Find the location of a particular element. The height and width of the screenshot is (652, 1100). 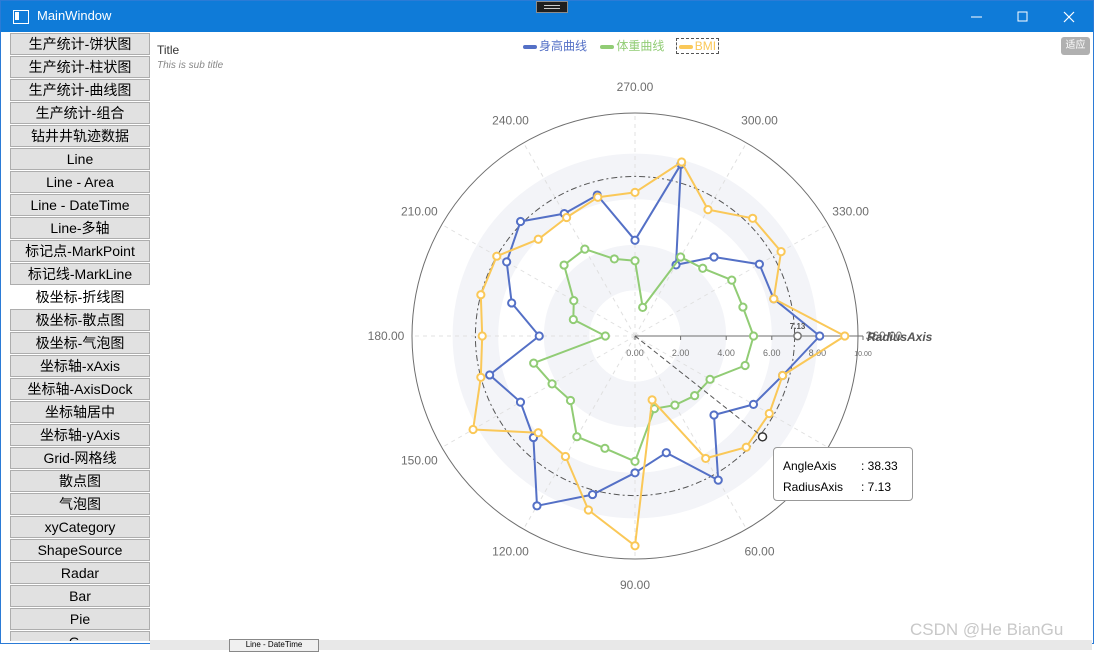

radius-tick-label: 10.00 is located at coordinates (863, 354).